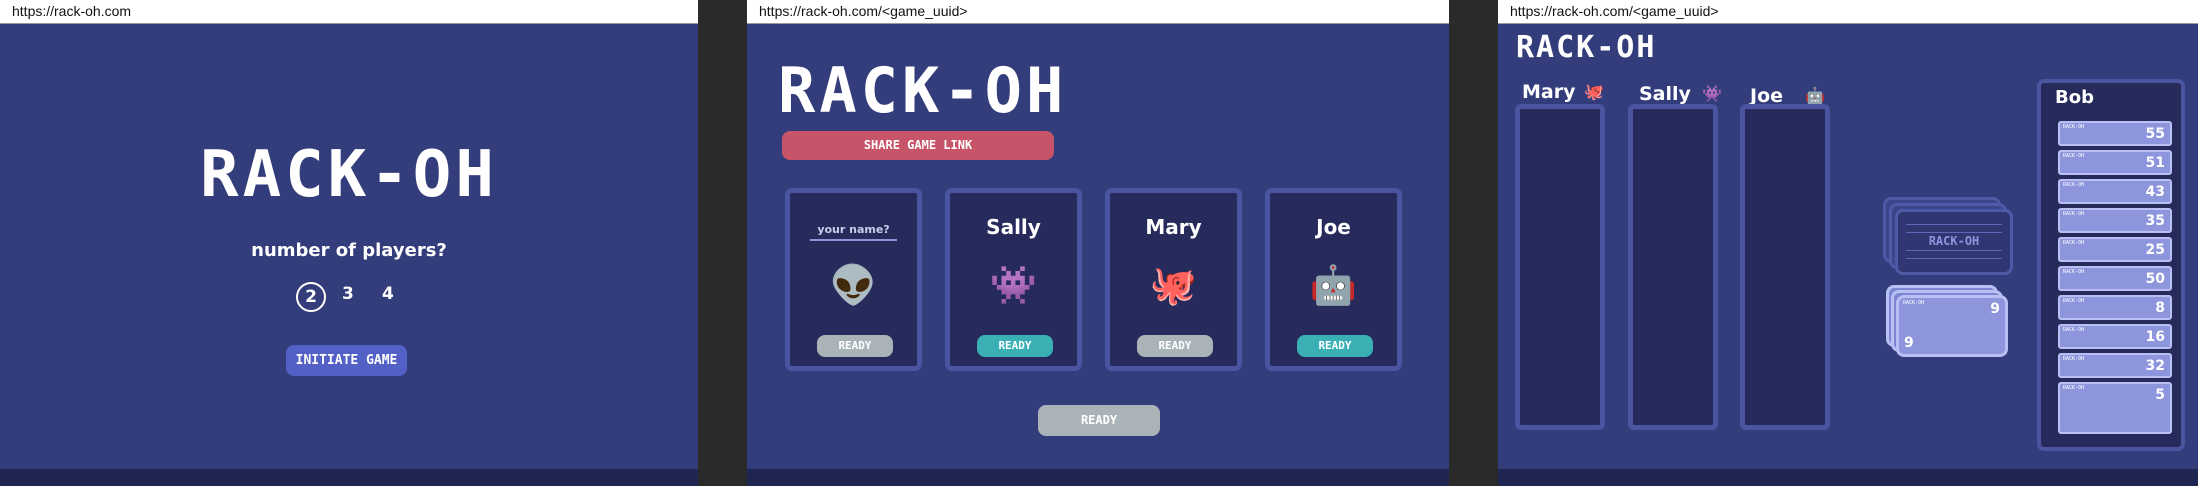 The width and height of the screenshot is (2198, 486). I want to click on player-card-mary: Mary 🐙 READY, so click(1173, 279).